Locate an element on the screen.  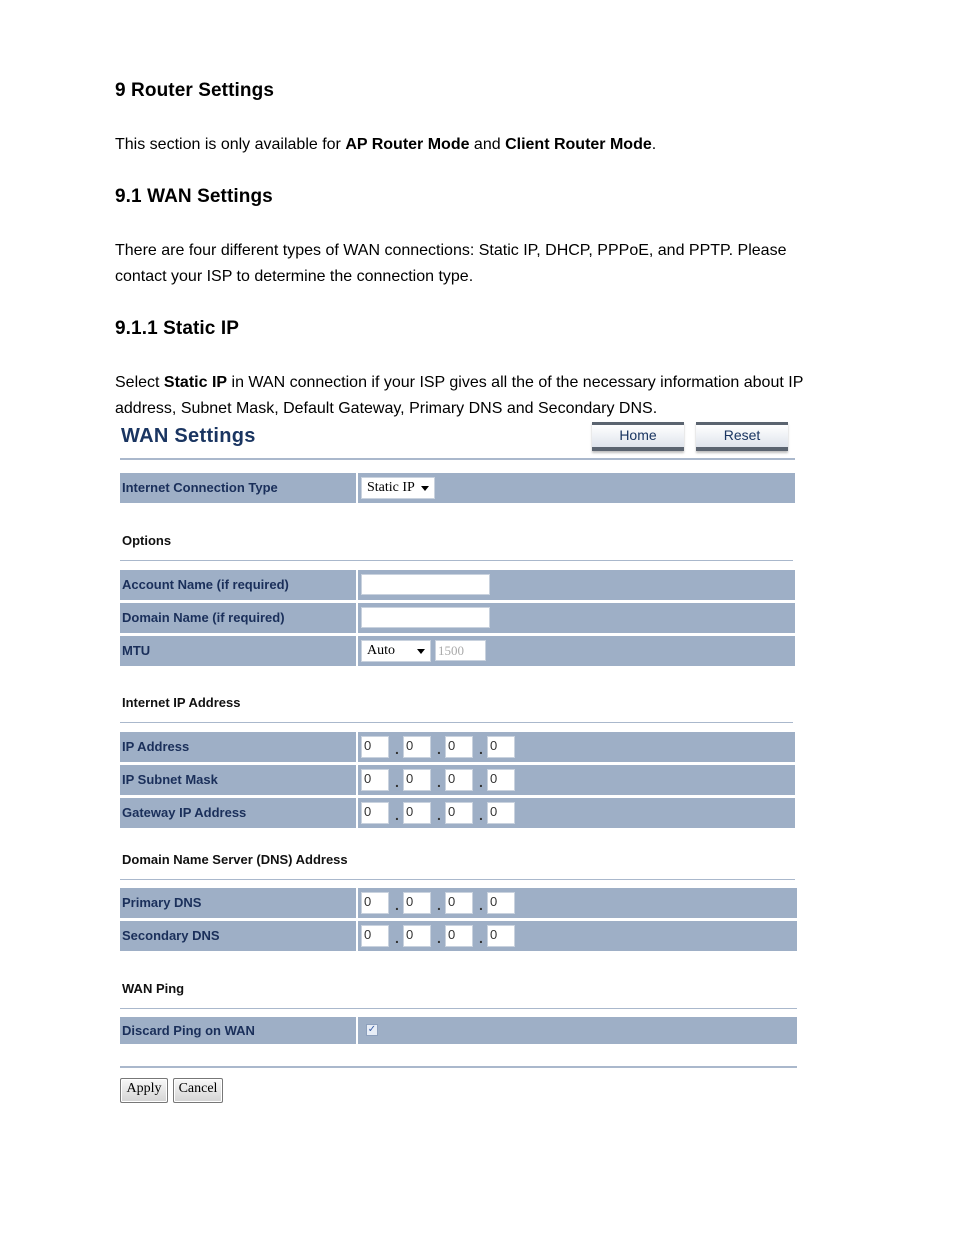
connection-type-label: Internet Connection Type is located at coordinates (238, 488).